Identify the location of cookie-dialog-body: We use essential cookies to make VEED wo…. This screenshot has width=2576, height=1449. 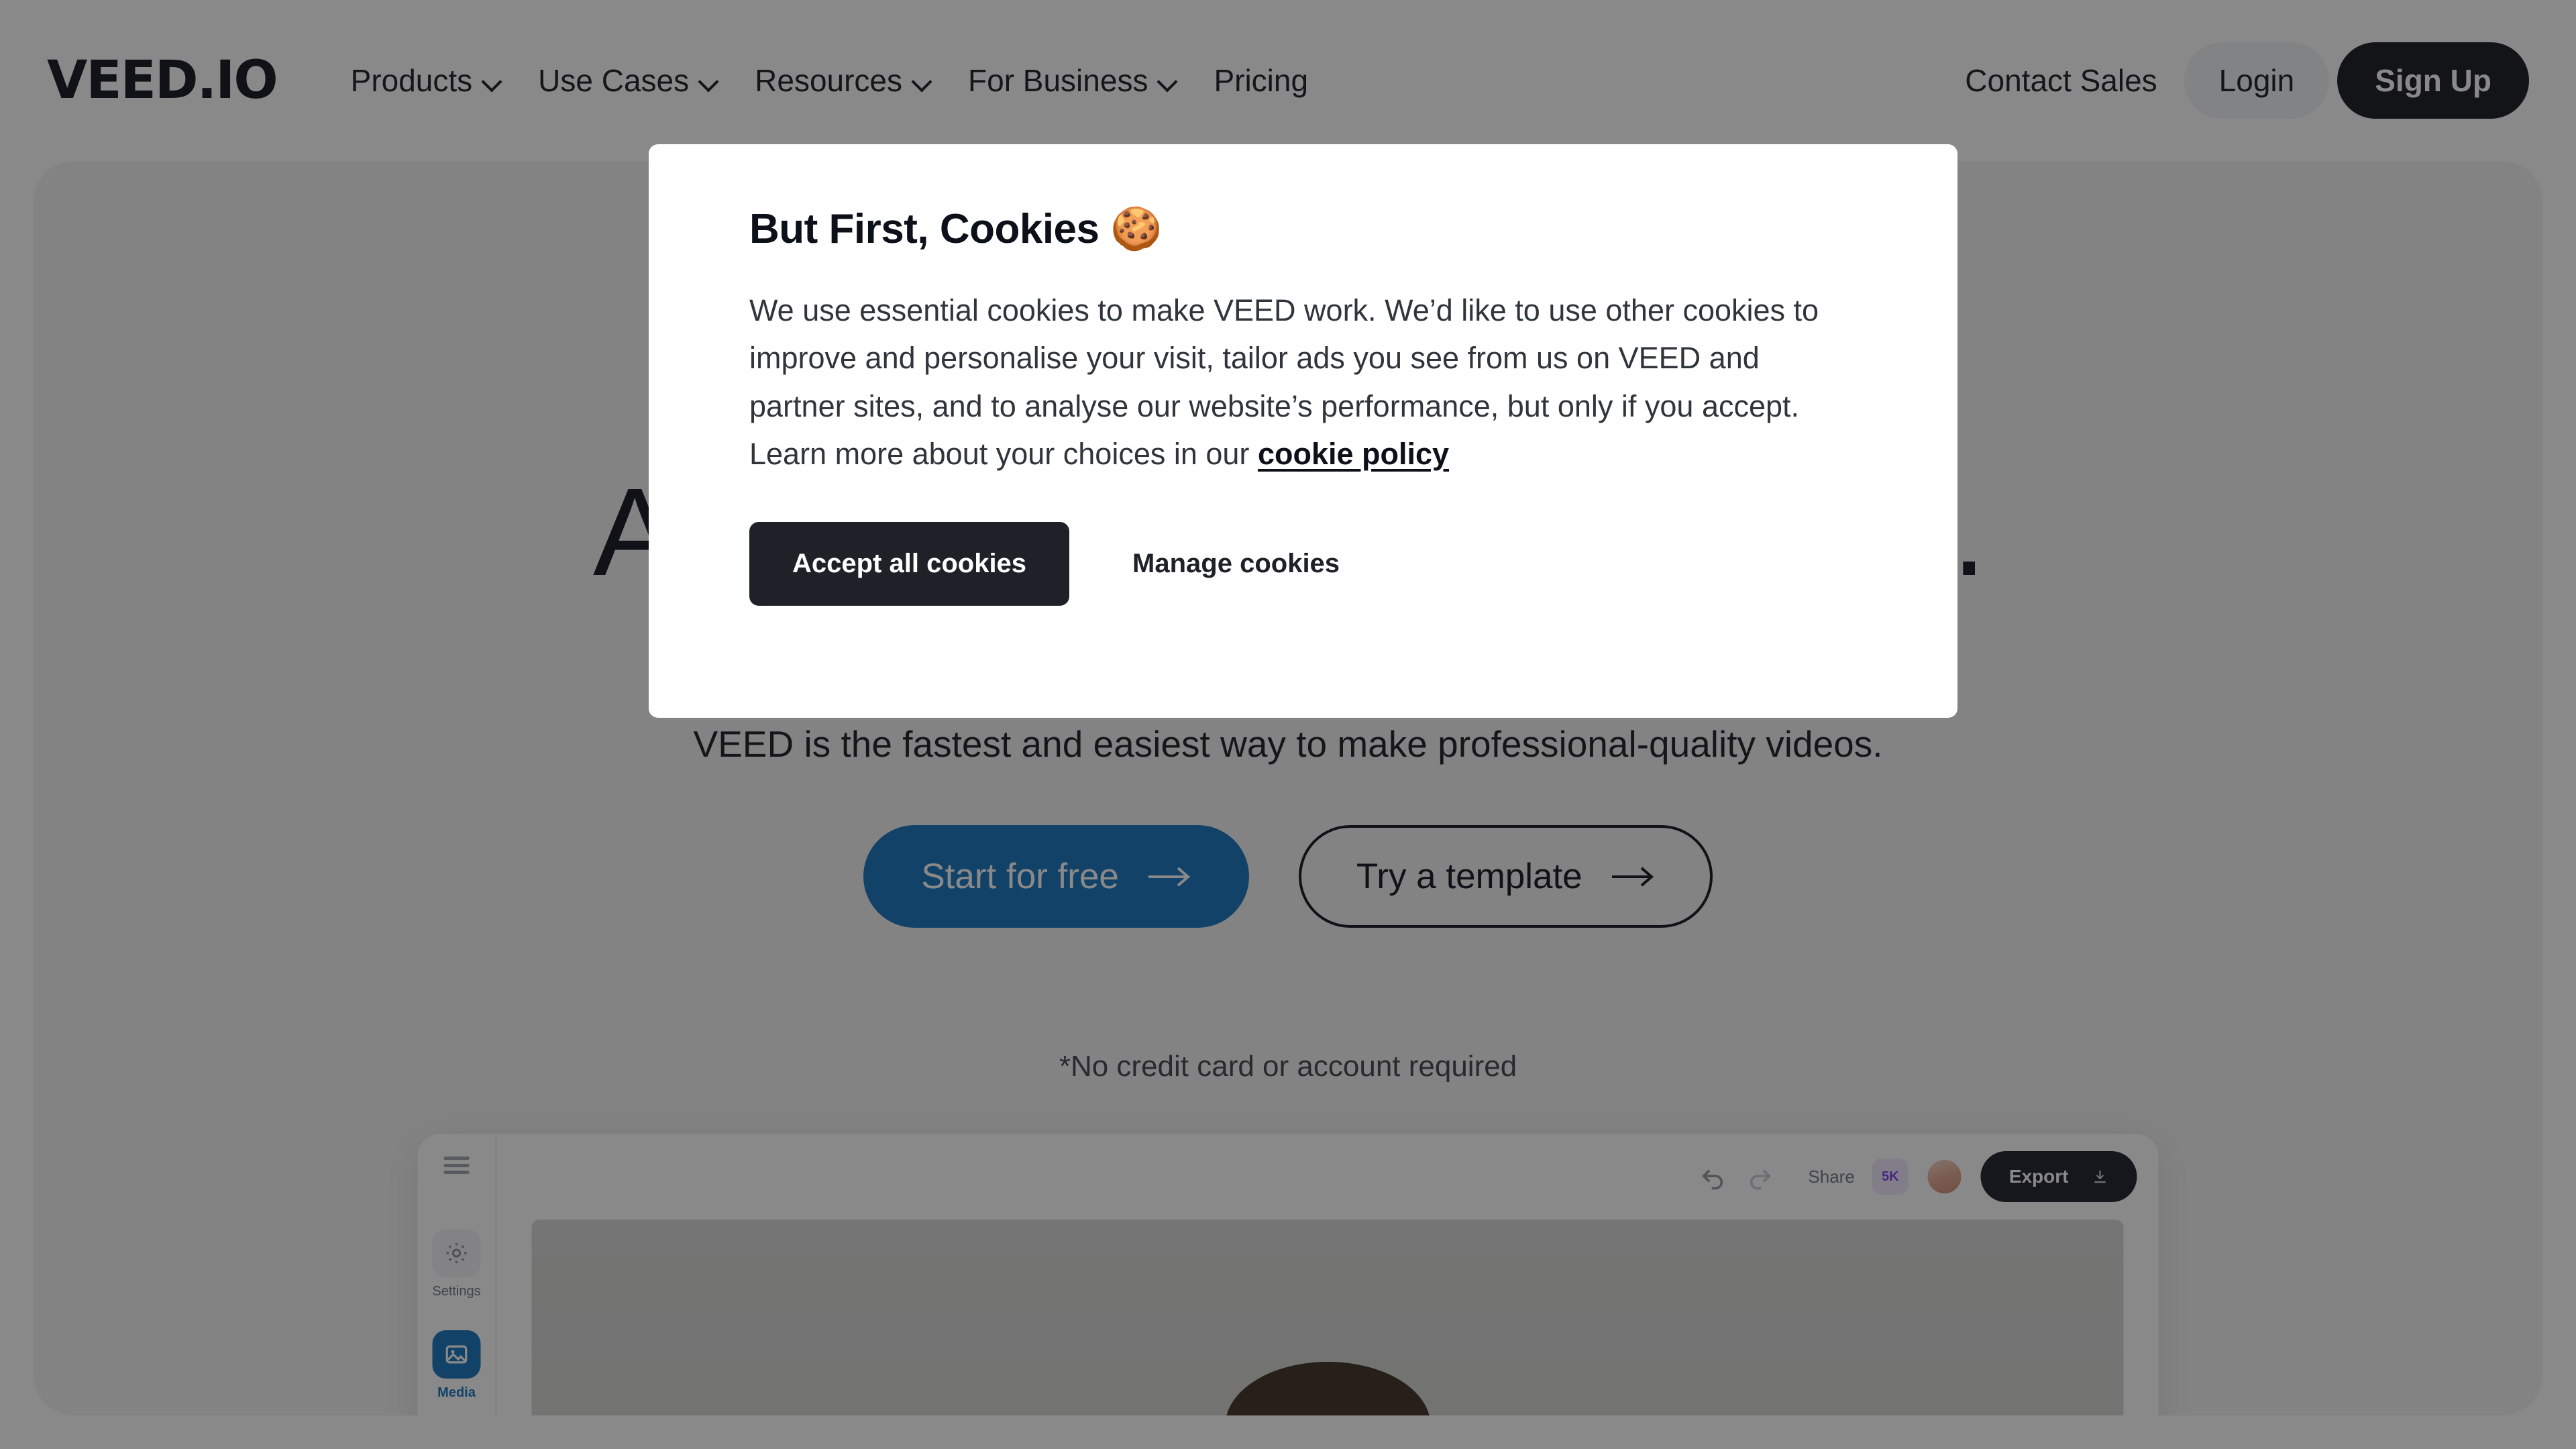
(1303, 381).